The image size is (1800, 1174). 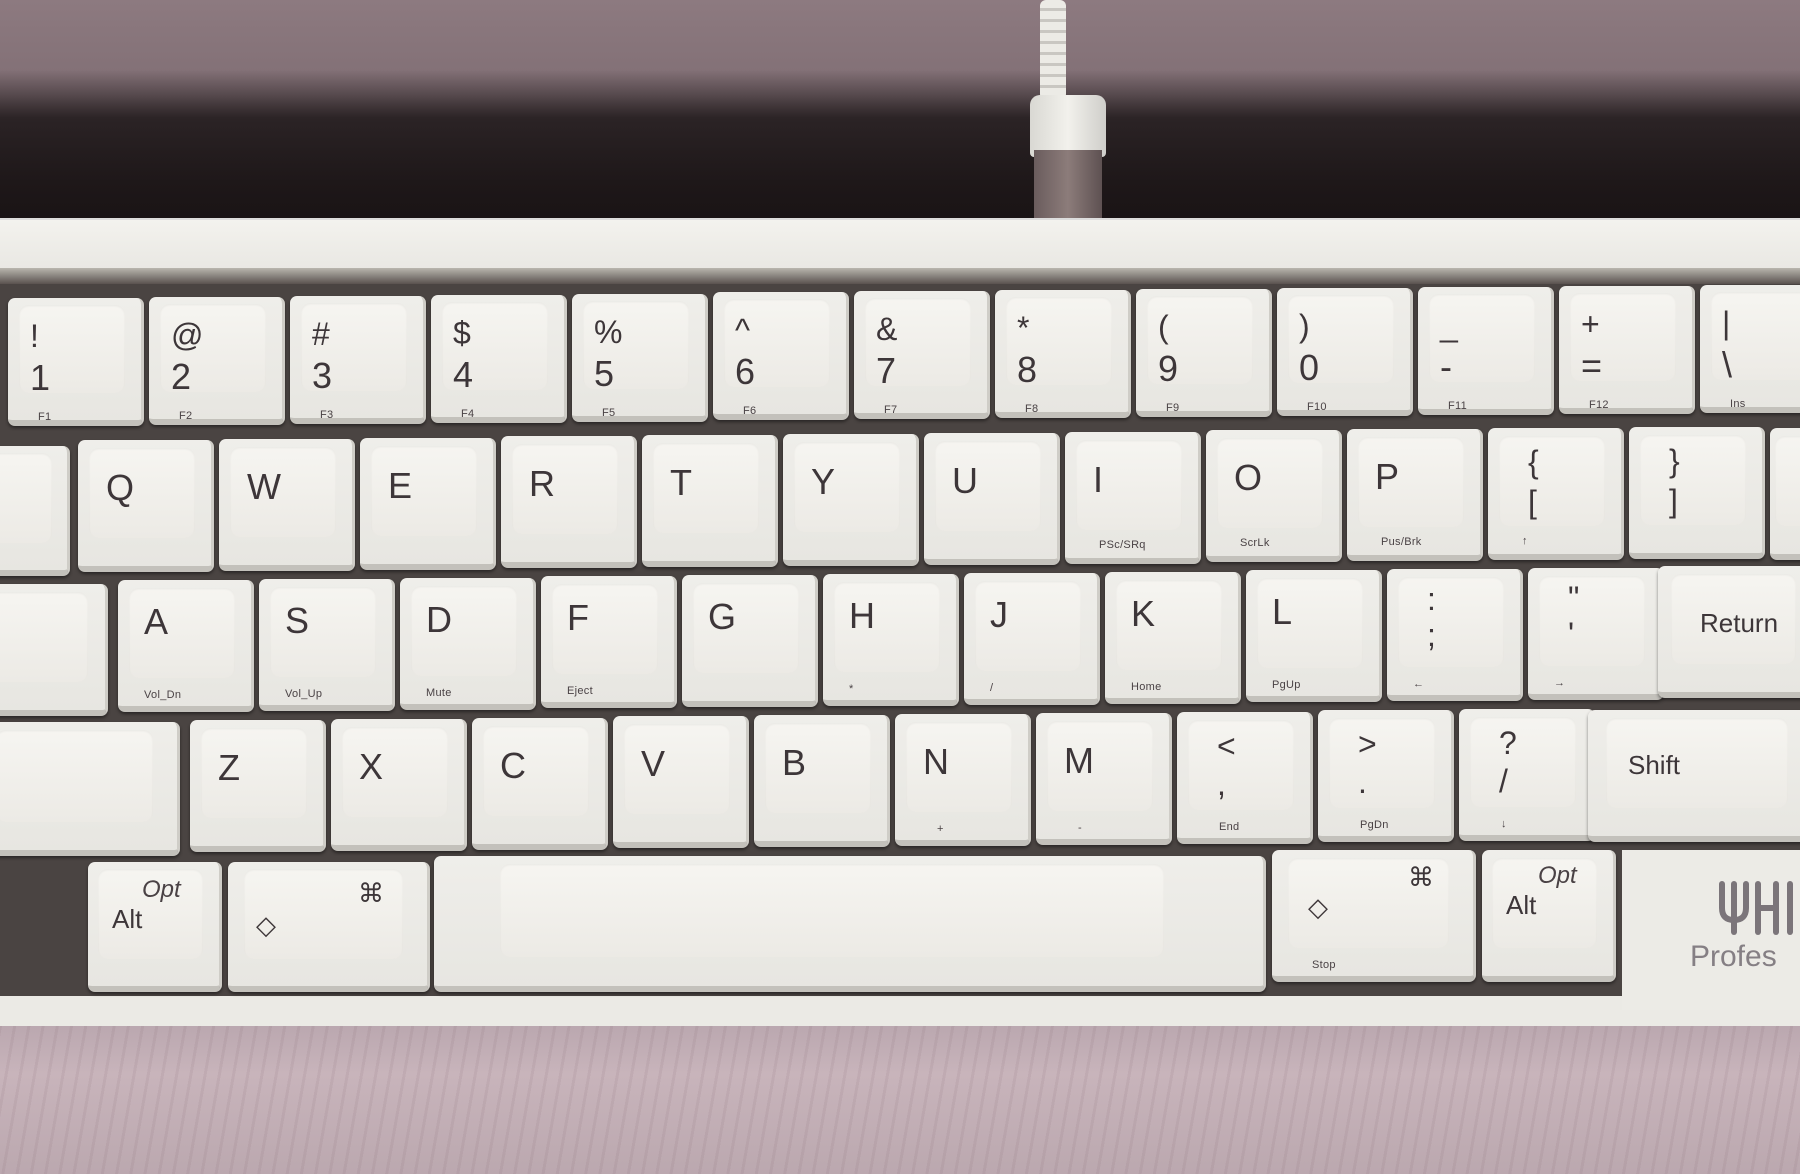 I want to click on key-Z: Z, so click(x=258, y=786).